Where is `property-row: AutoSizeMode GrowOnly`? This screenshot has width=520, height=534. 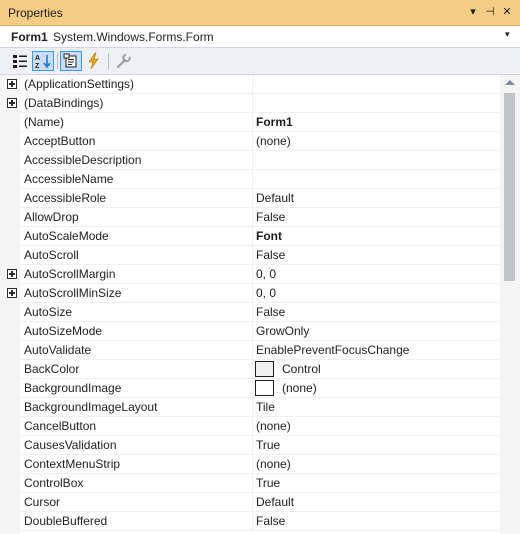
property-row: AutoSizeMode GrowOnly is located at coordinates (250, 331).